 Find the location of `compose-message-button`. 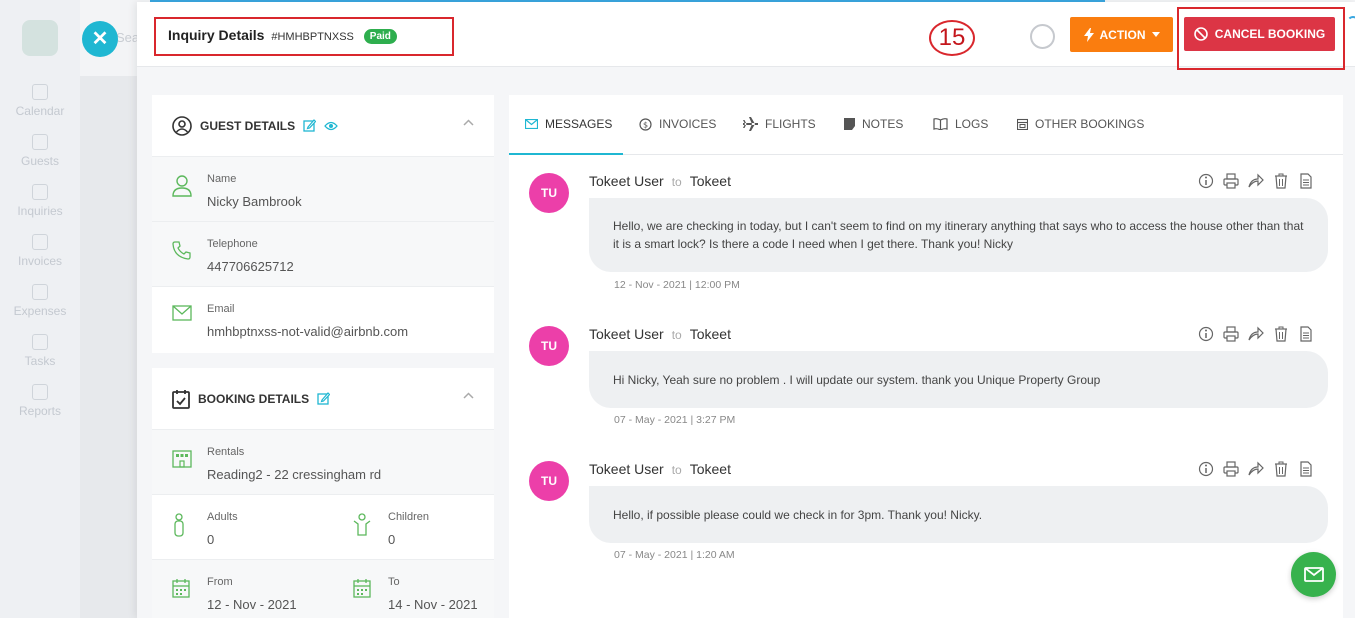

compose-message-button is located at coordinates (1313, 574).